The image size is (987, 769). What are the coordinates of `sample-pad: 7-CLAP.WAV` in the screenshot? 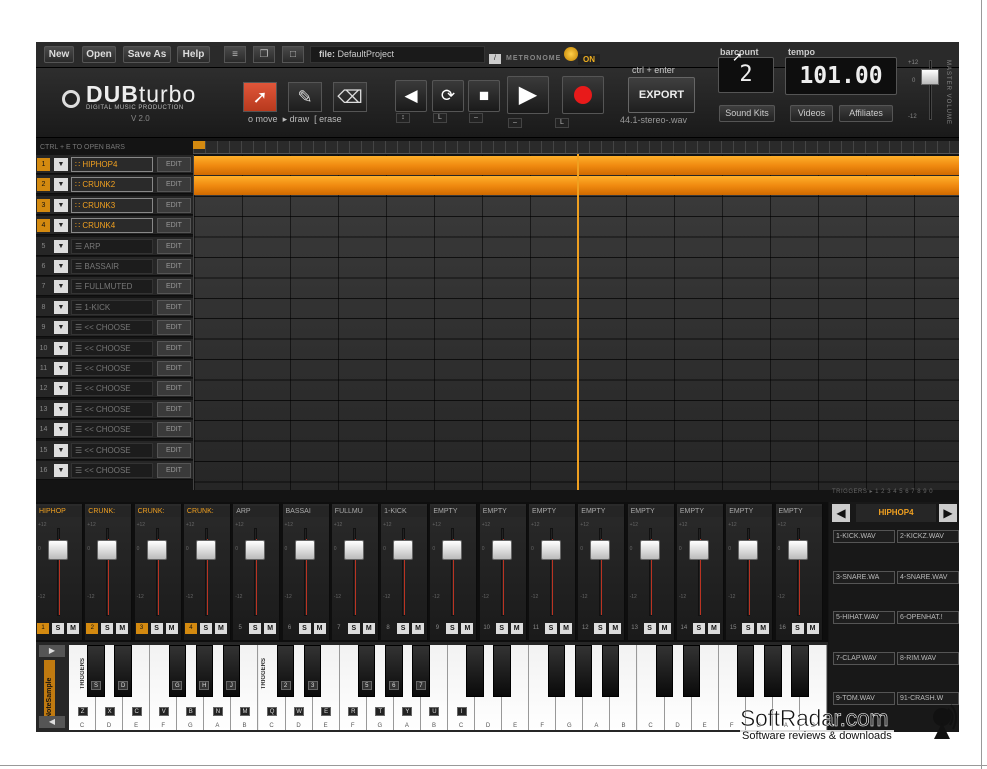 It's located at (864, 658).